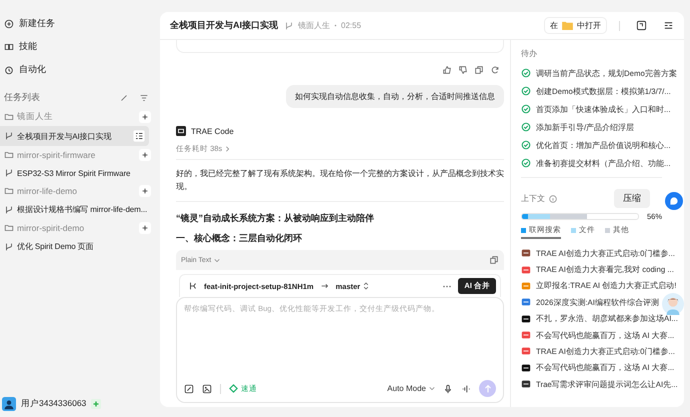 The height and width of the screenshot is (417, 690). I want to click on context-title: 上下文, so click(533, 198).